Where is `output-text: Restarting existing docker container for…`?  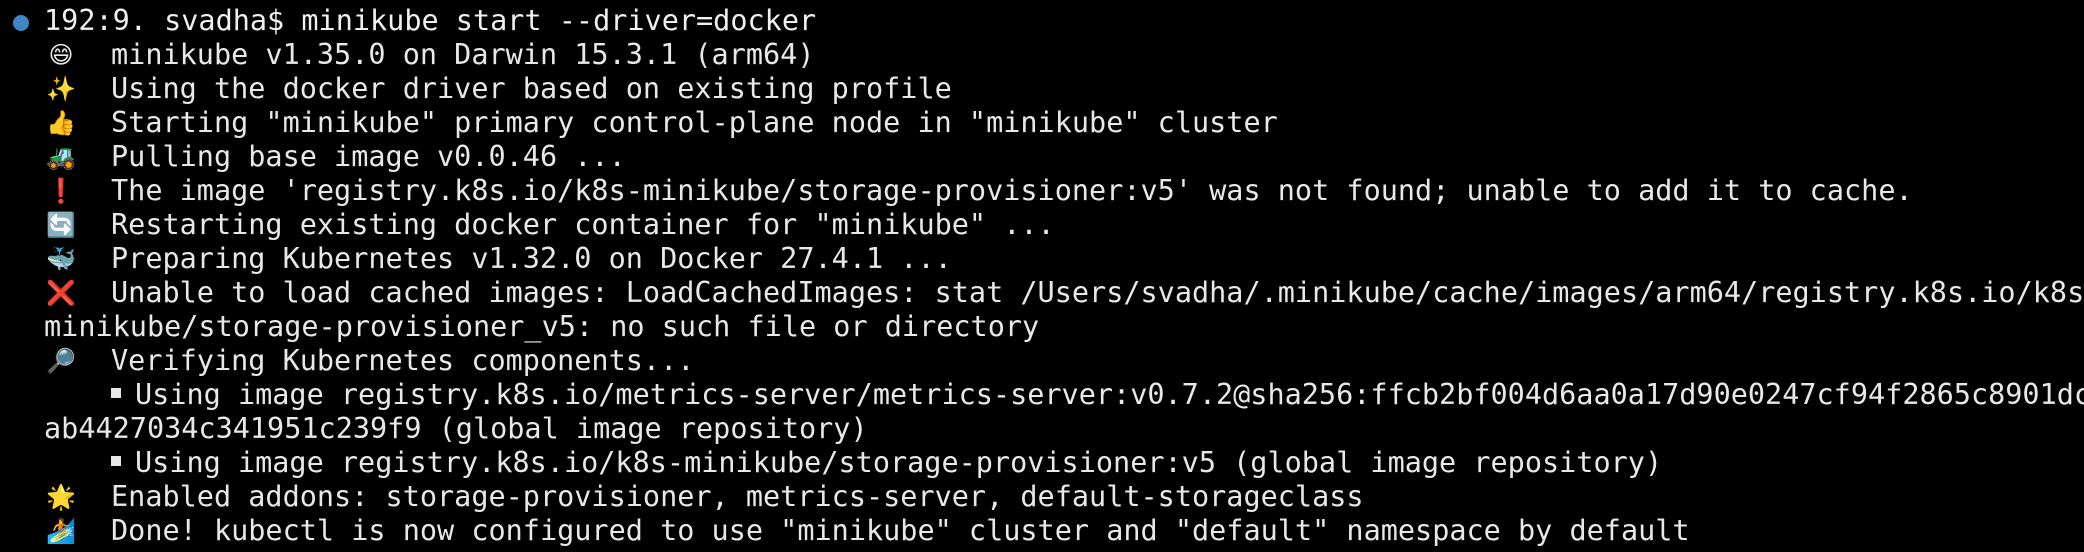
output-text: Restarting existing docker container for… is located at coordinates (583, 224).